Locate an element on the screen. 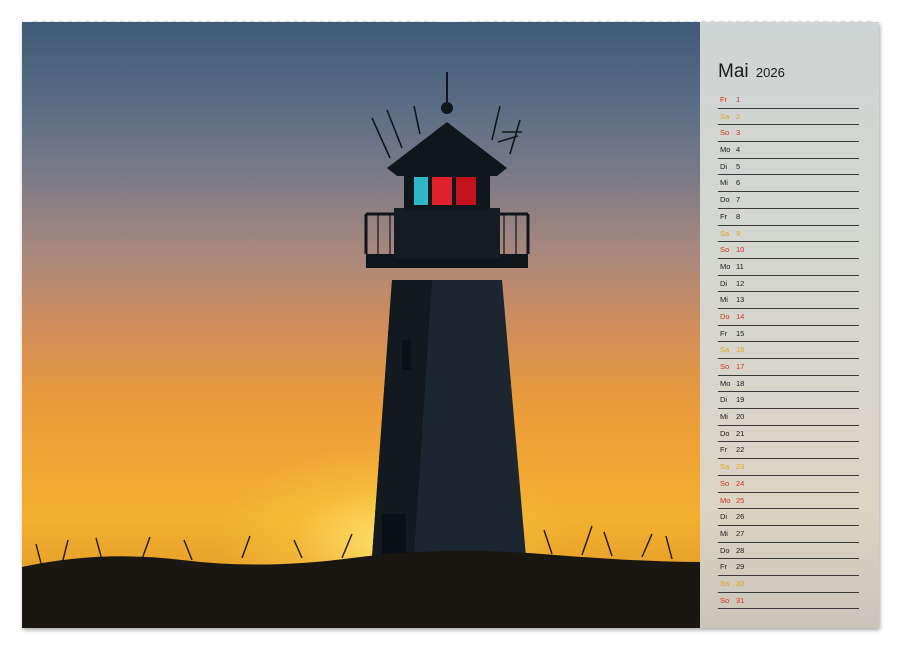 The image size is (899, 648). day-number: 2 is located at coordinates (738, 116).